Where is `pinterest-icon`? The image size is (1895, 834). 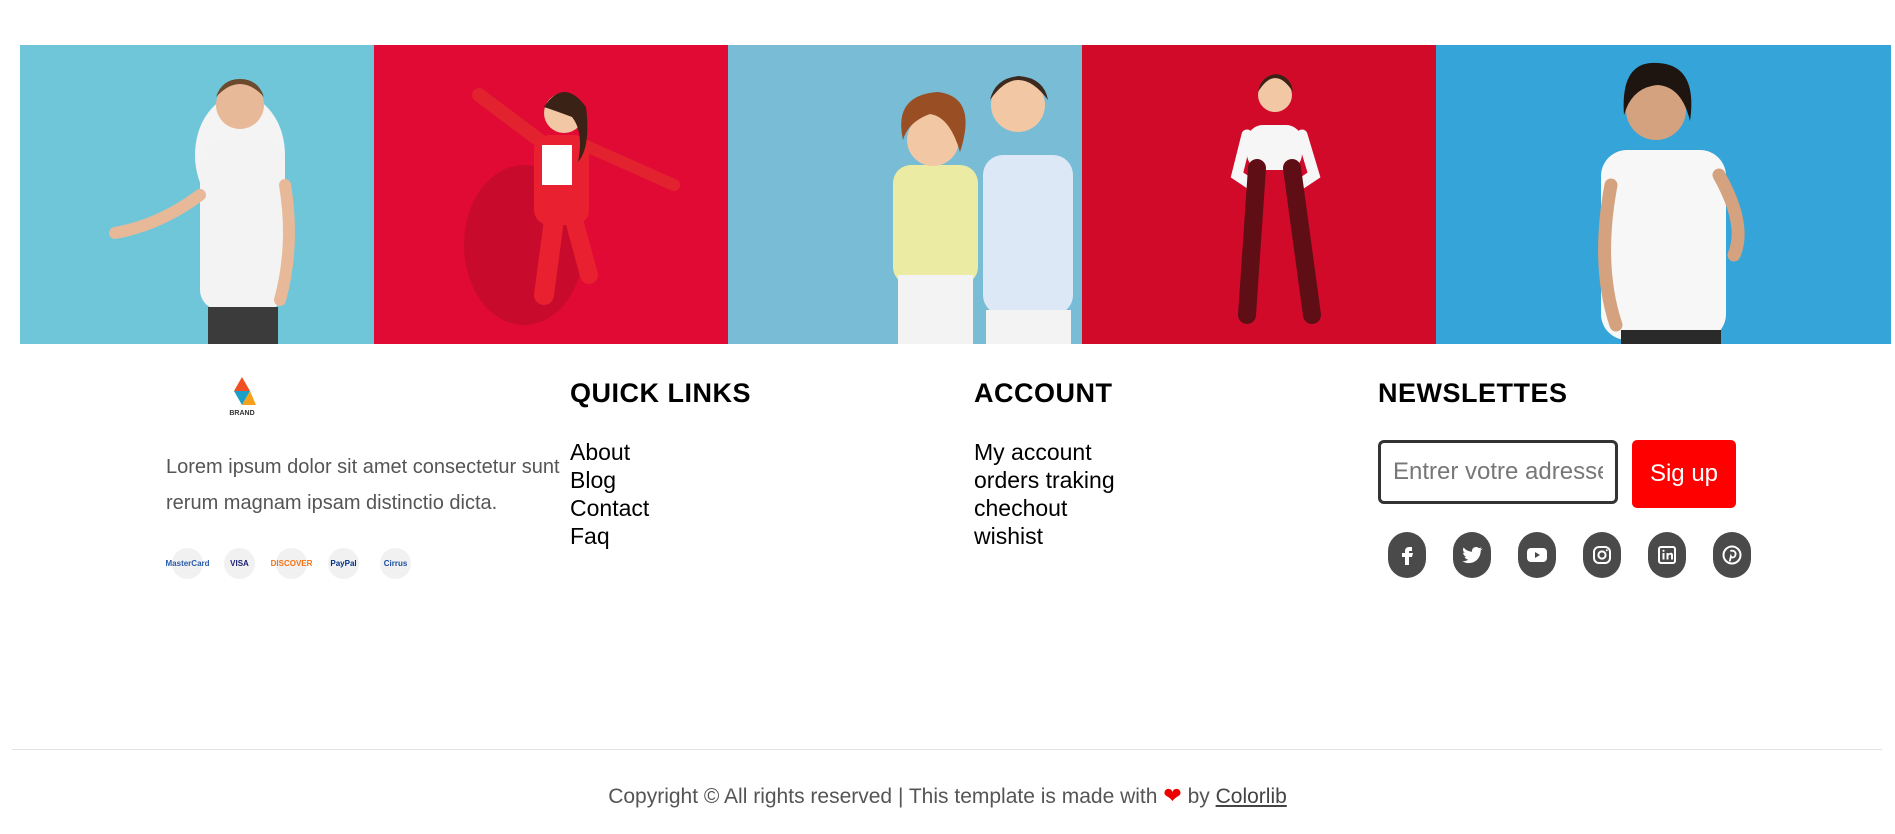 pinterest-icon is located at coordinates (1732, 555).